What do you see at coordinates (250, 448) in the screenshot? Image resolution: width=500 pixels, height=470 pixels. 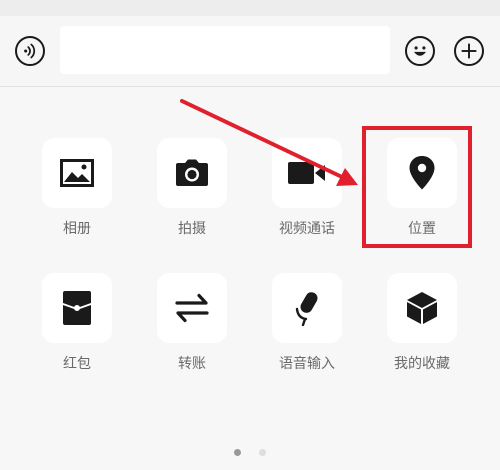 I see `page-indicator` at bounding box center [250, 448].